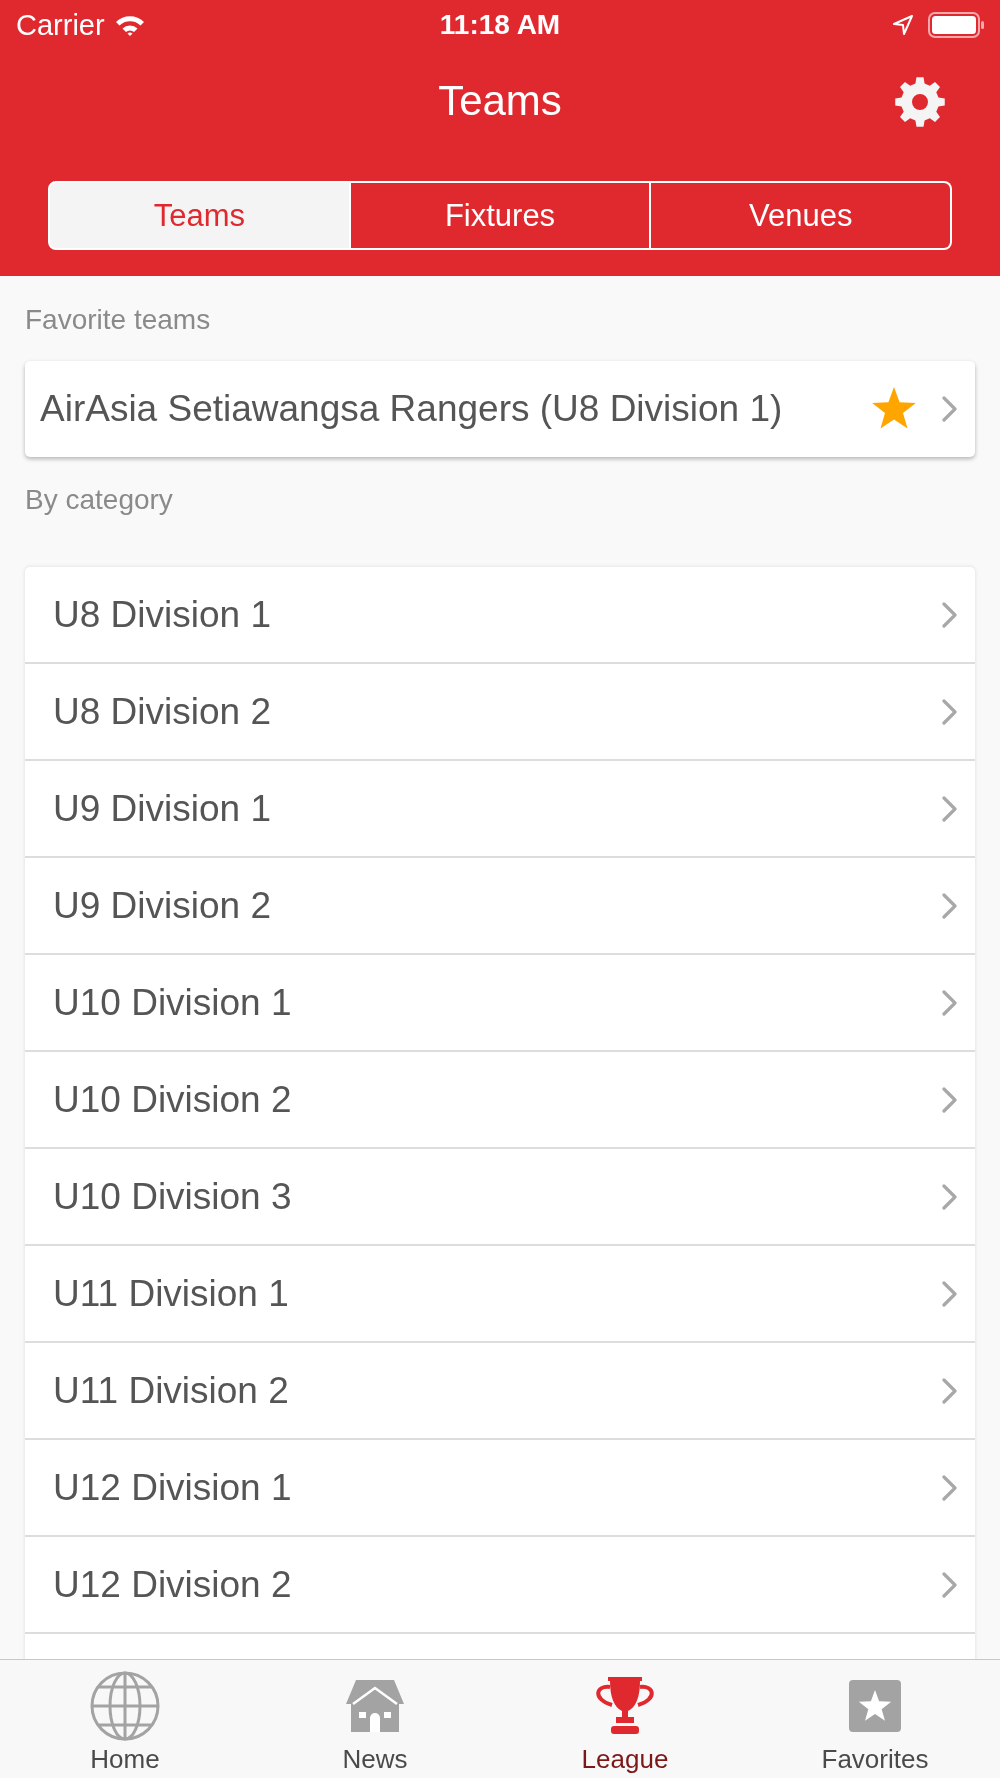  What do you see at coordinates (500, 1294) in the screenshot?
I see `category-row: U11 Division 1` at bounding box center [500, 1294].